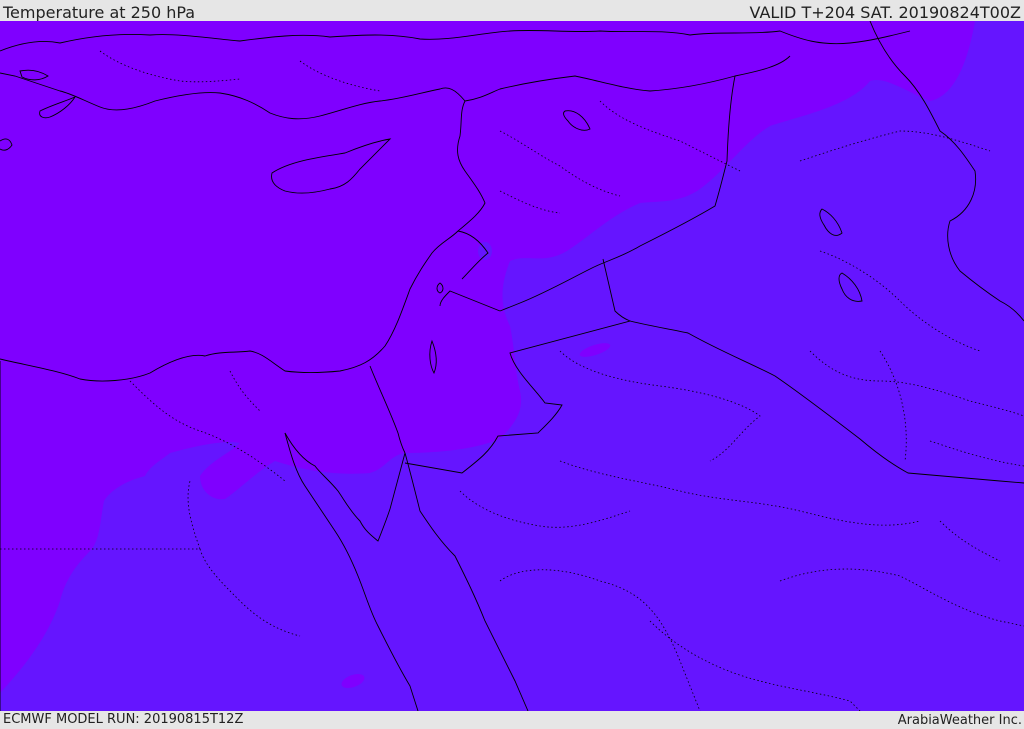  I want to click on valid-time-label: VALID T+204 SAT. 20190824T00Z, so click(885, 12).